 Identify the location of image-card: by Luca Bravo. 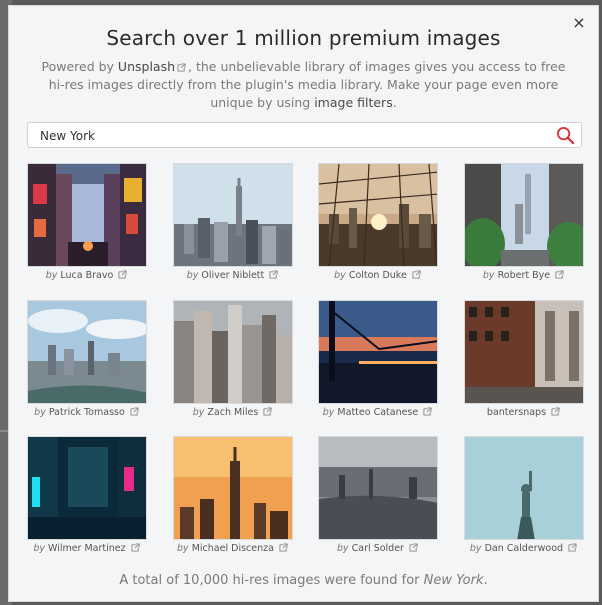
(87, 222).